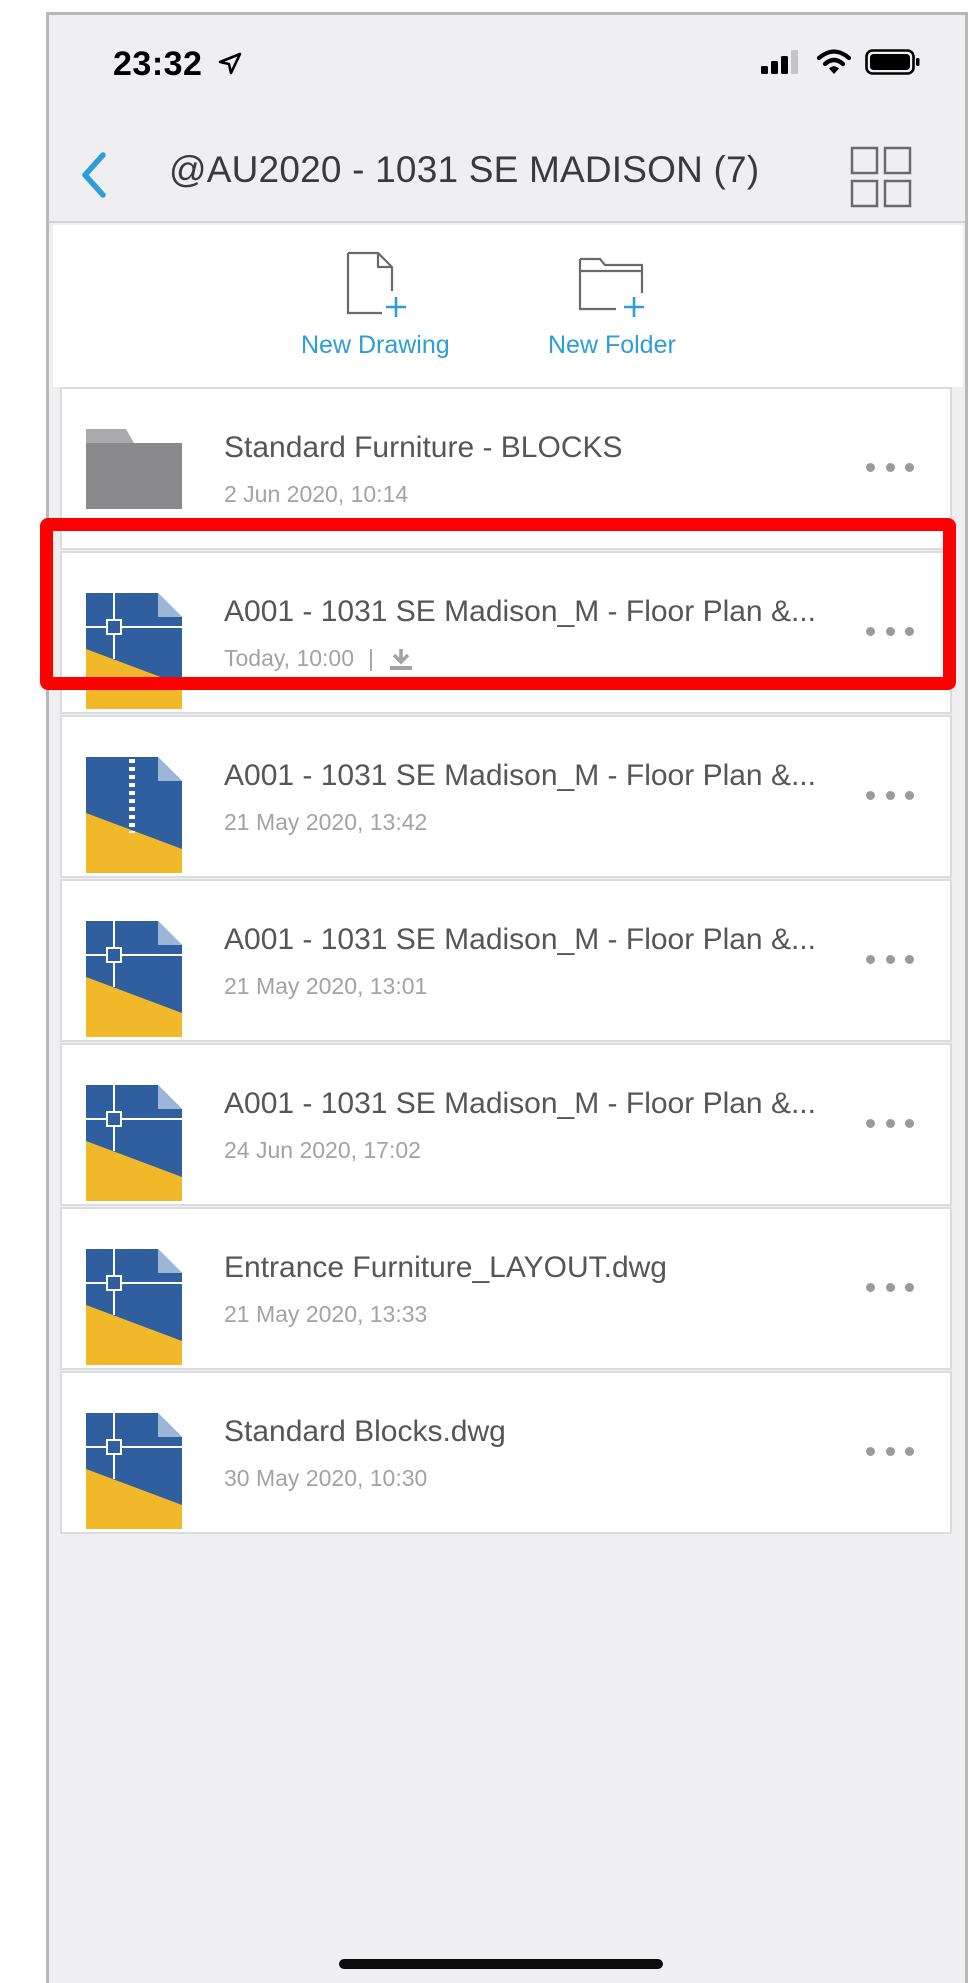  What do you see at coordinates (158, 64) in the screenshot?
I see `status-time: 23:32` at bounding box center [158, 64].